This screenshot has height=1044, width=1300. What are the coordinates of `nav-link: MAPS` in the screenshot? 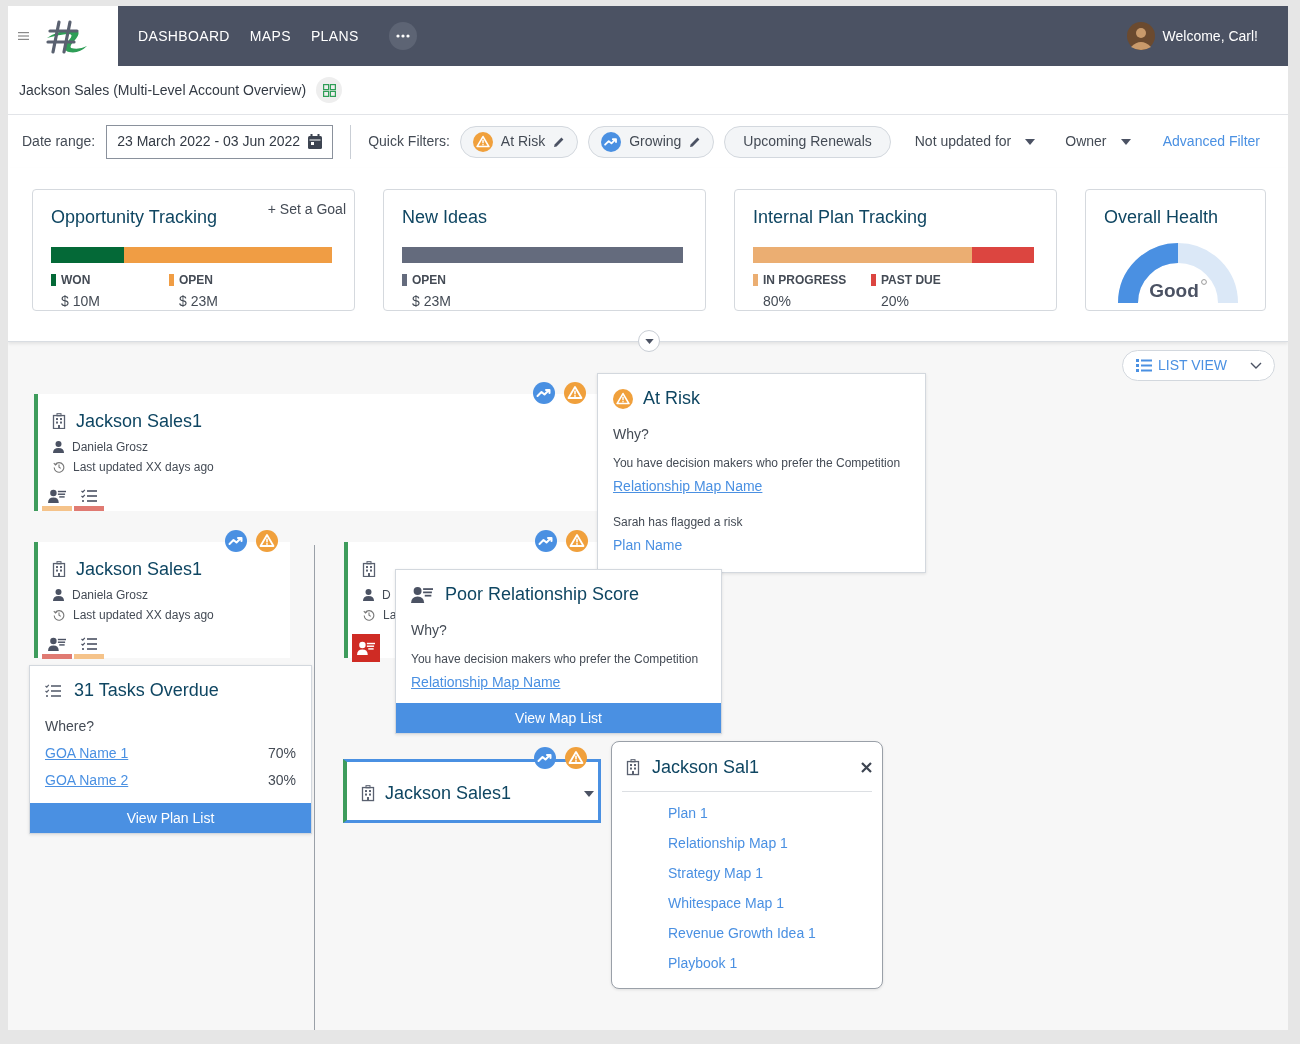 It's located at (270, 36).